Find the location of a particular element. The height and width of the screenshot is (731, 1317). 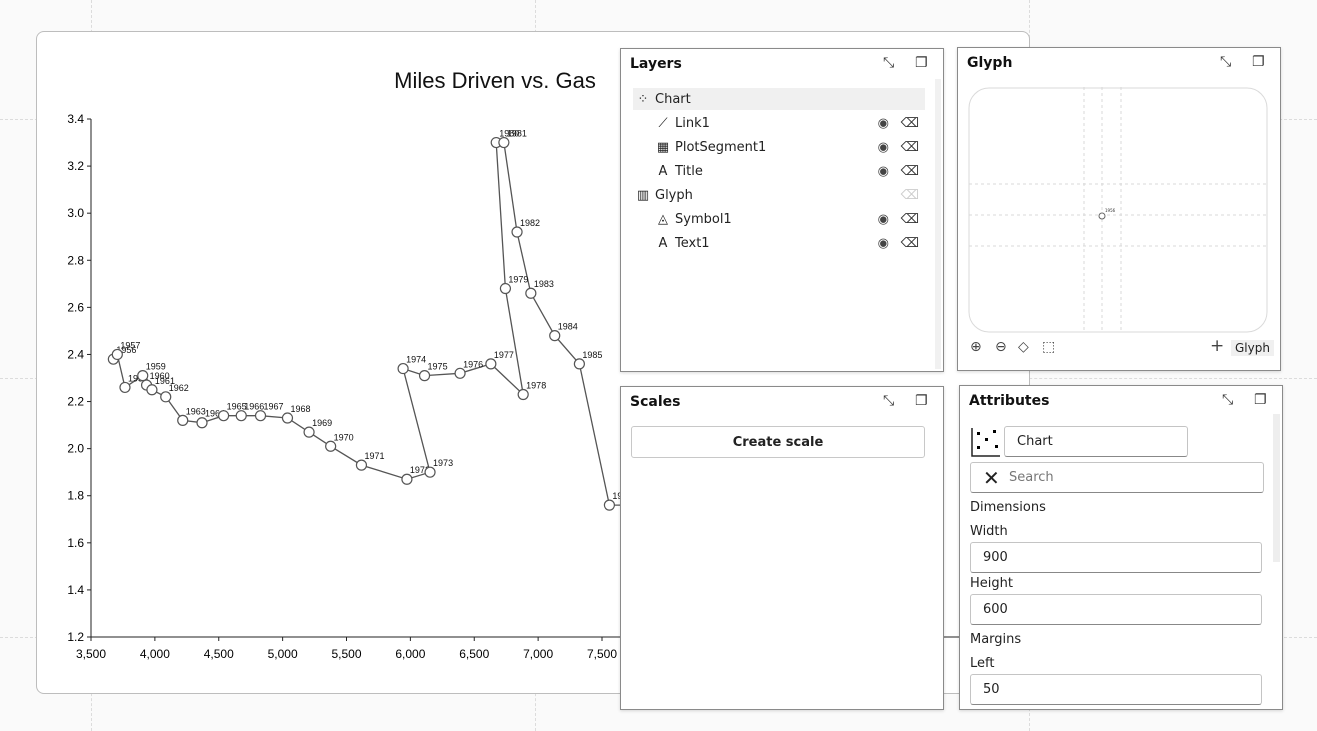

width-label: Width is located at coordinates (989, 531).